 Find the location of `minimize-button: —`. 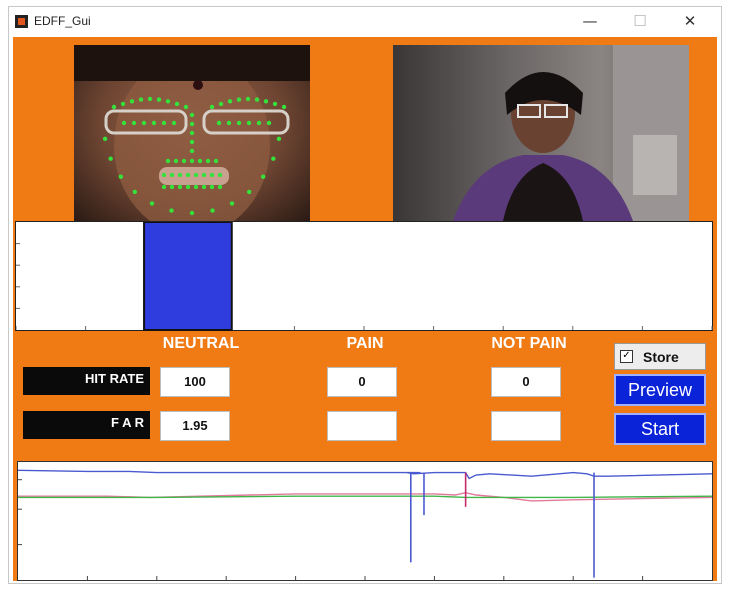

minimize-button: — is located at coordinates (590, 21).